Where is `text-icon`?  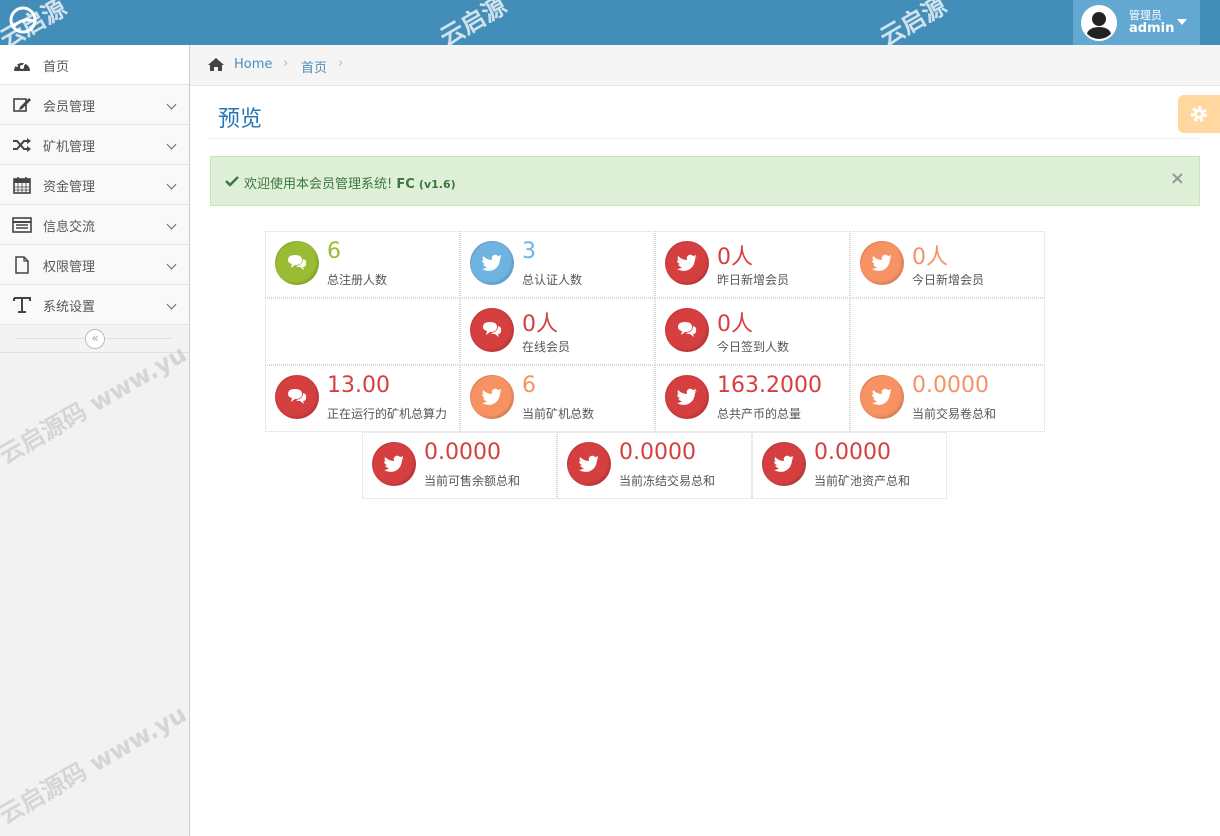 text-icon is located at coordinates (22, 305).